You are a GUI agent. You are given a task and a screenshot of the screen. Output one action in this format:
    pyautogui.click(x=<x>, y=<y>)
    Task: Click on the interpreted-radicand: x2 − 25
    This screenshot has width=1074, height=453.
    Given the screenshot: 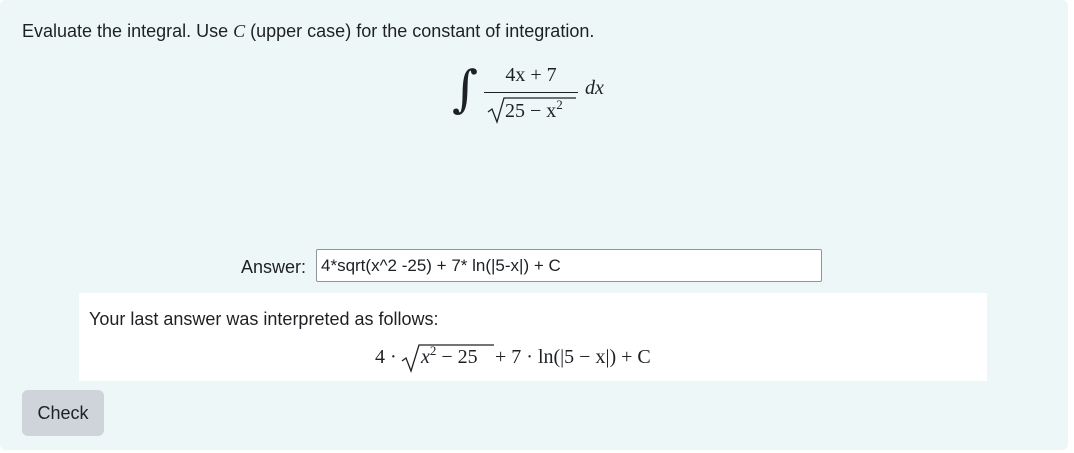 What is the action you would take?
    pyautogui.click(x=449, y=356)
    